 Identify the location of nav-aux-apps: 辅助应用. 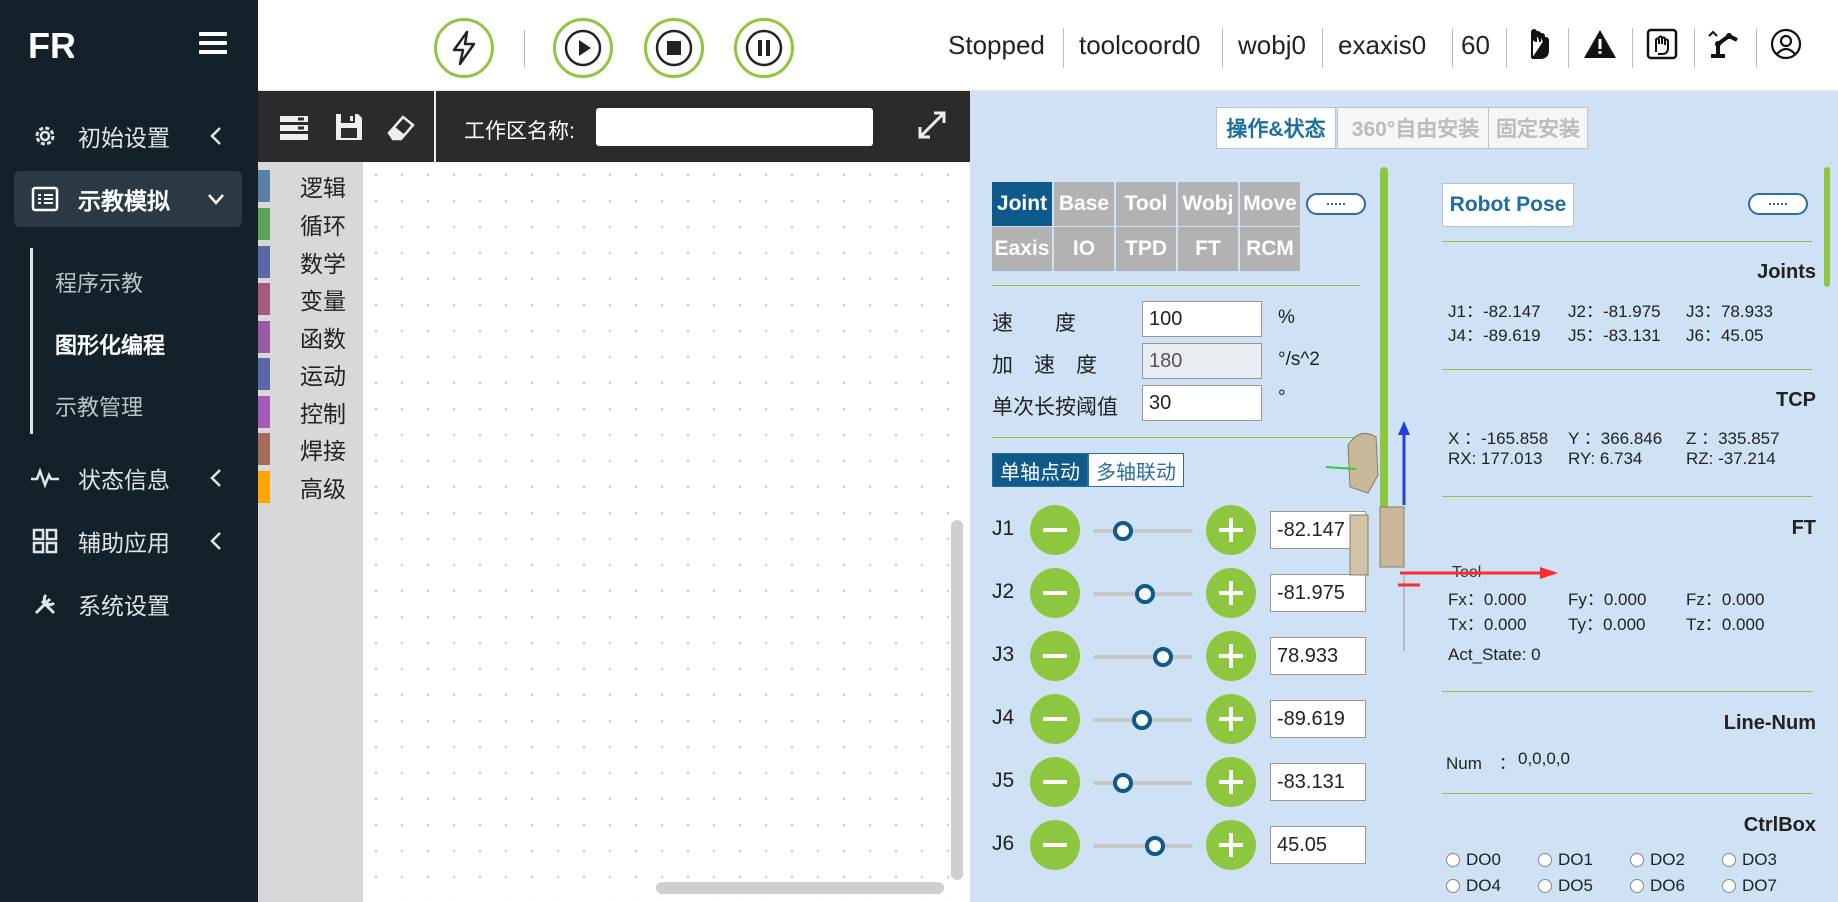
(128, 541).